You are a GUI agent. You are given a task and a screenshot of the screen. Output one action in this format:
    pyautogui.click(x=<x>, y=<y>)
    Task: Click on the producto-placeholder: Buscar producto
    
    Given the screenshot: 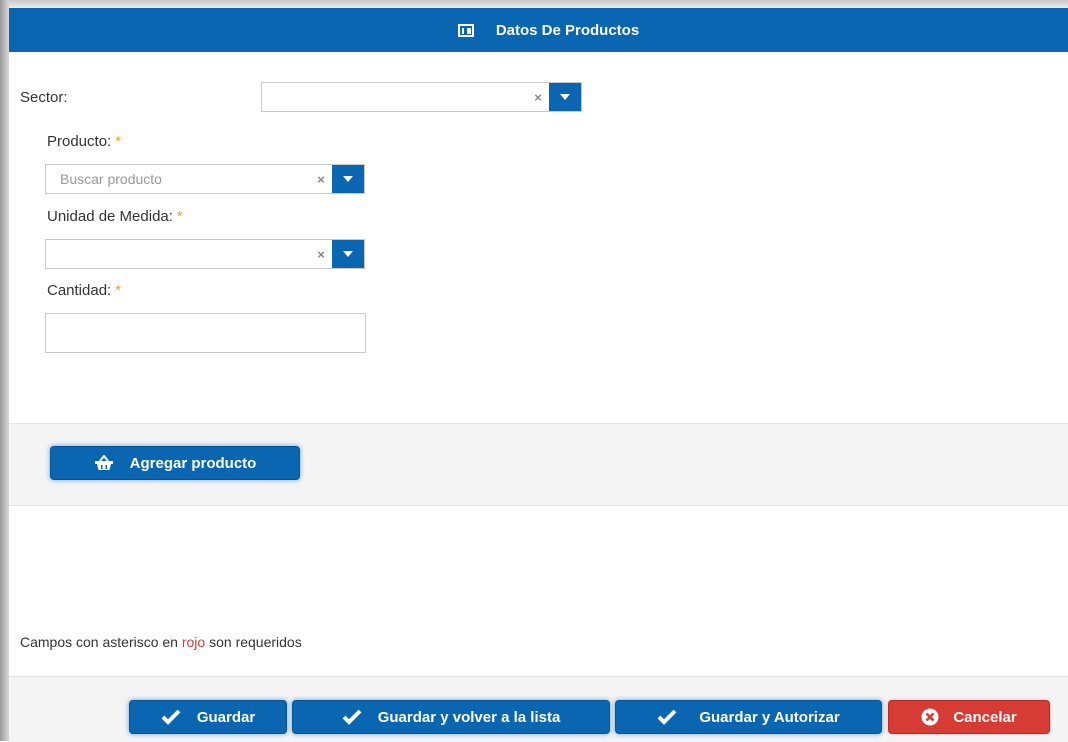 What is the action you would take?
    pyautogui.click(x=111, y=179)
    